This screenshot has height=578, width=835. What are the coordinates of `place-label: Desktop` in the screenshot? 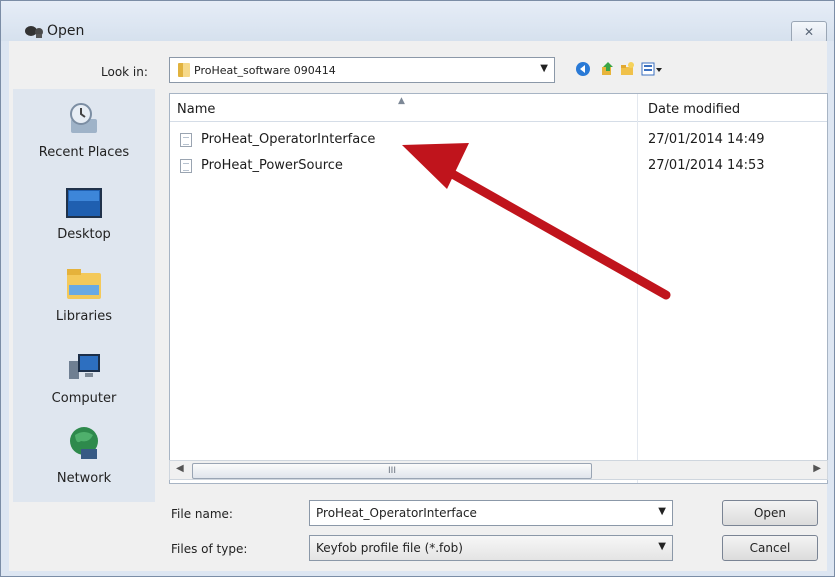 It's located at (84, 234).